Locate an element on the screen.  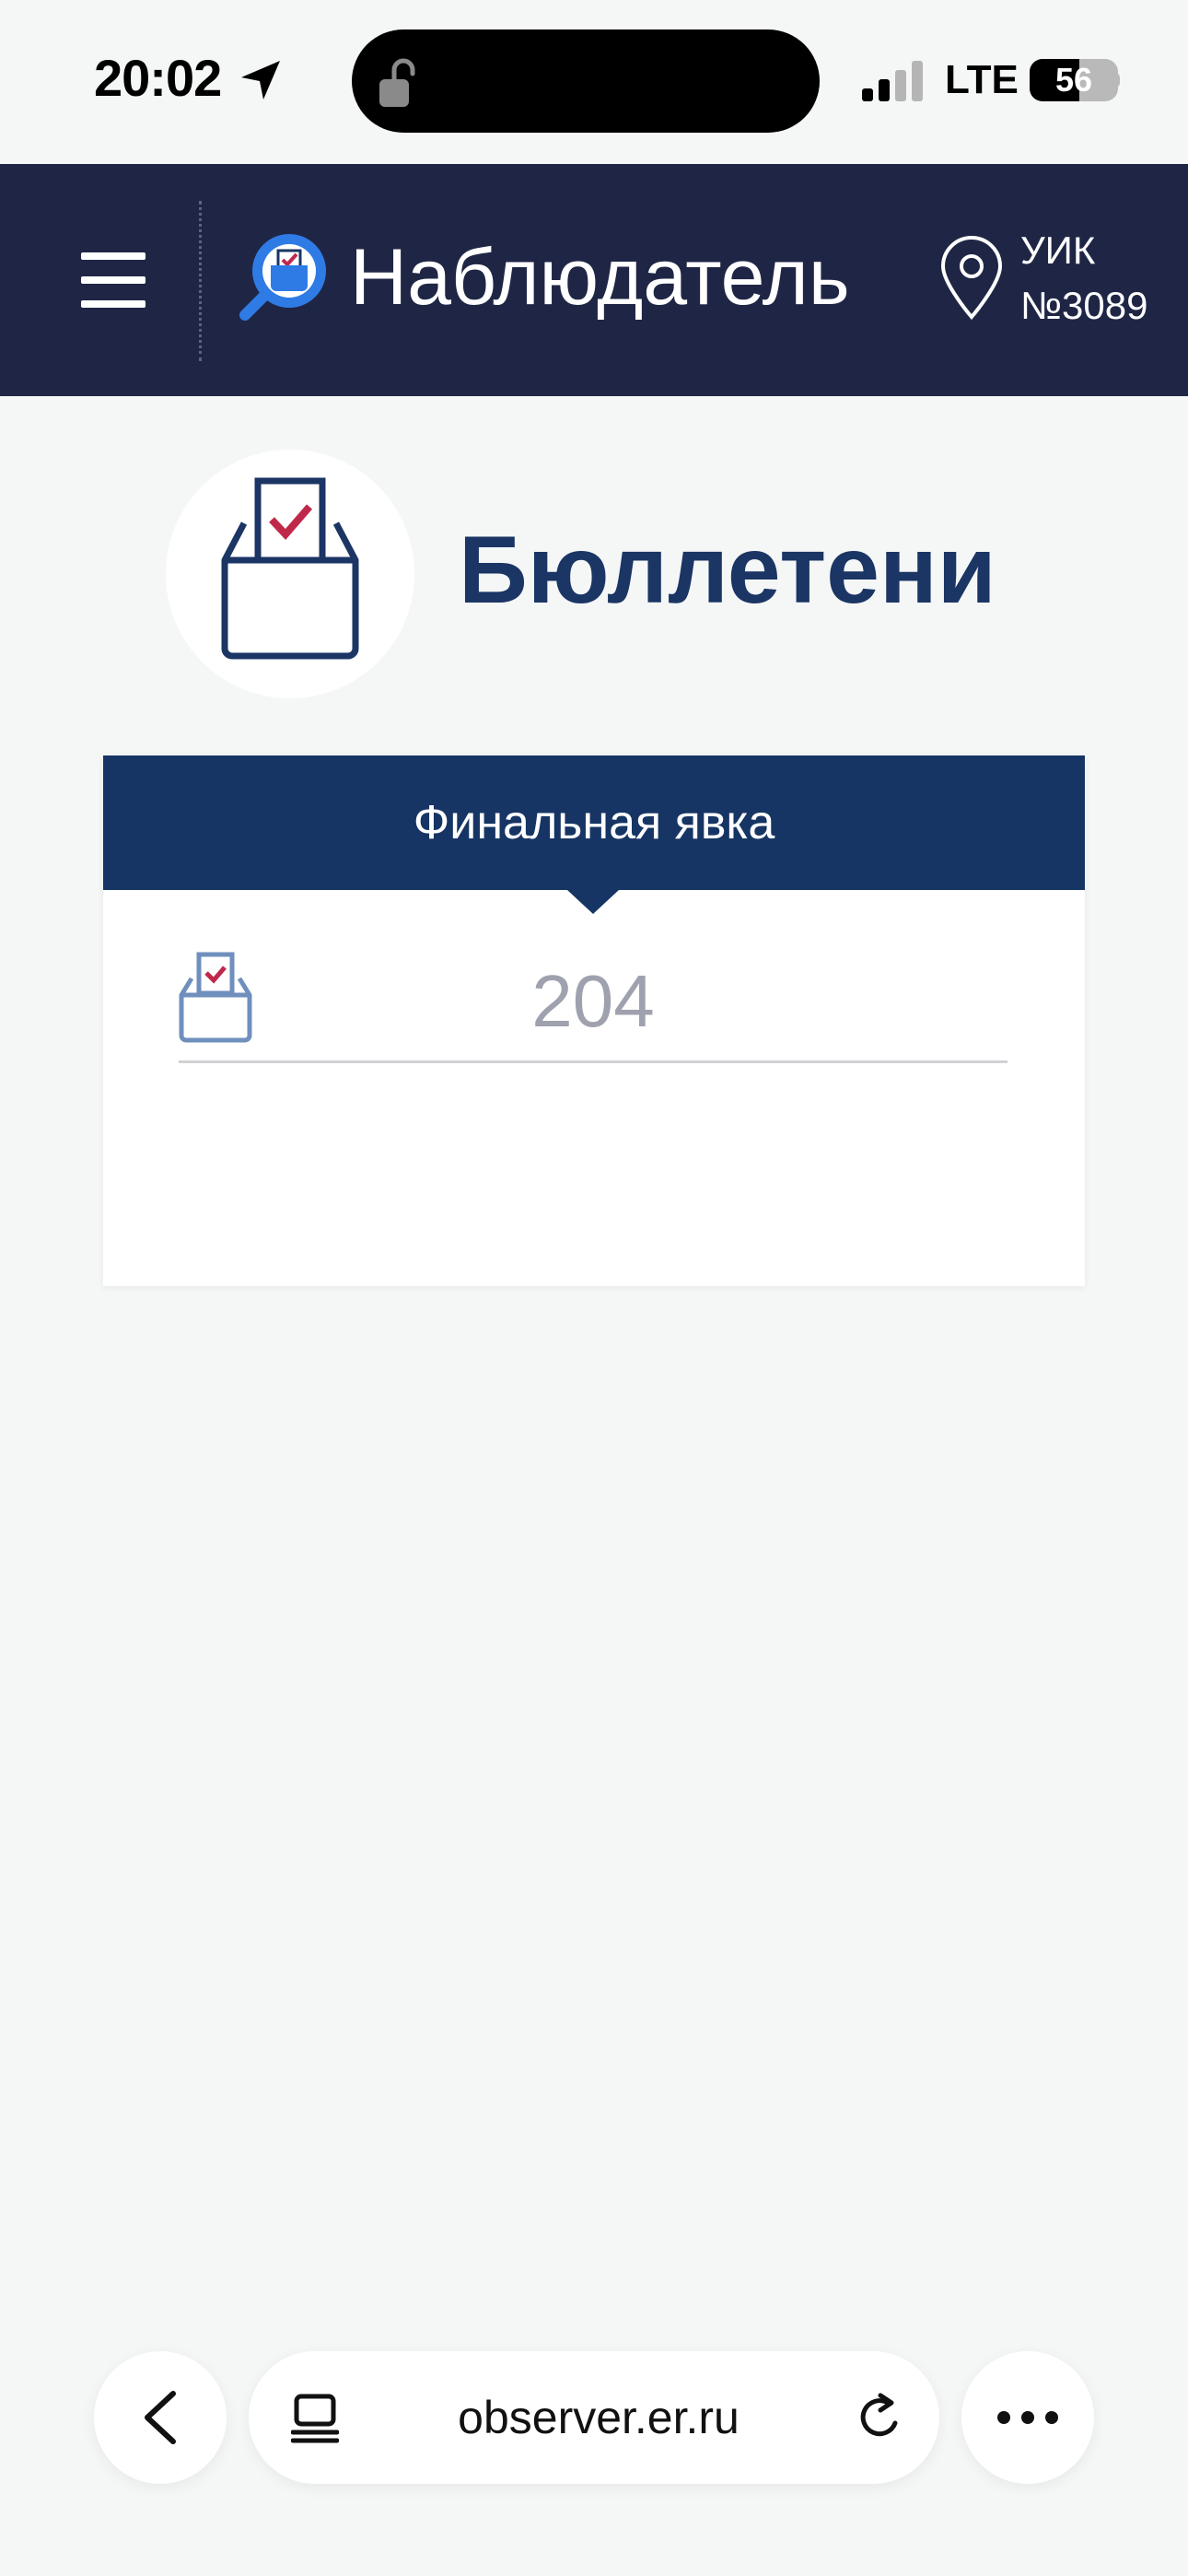
observer-logo-icon is located at coordinates (284, 276).